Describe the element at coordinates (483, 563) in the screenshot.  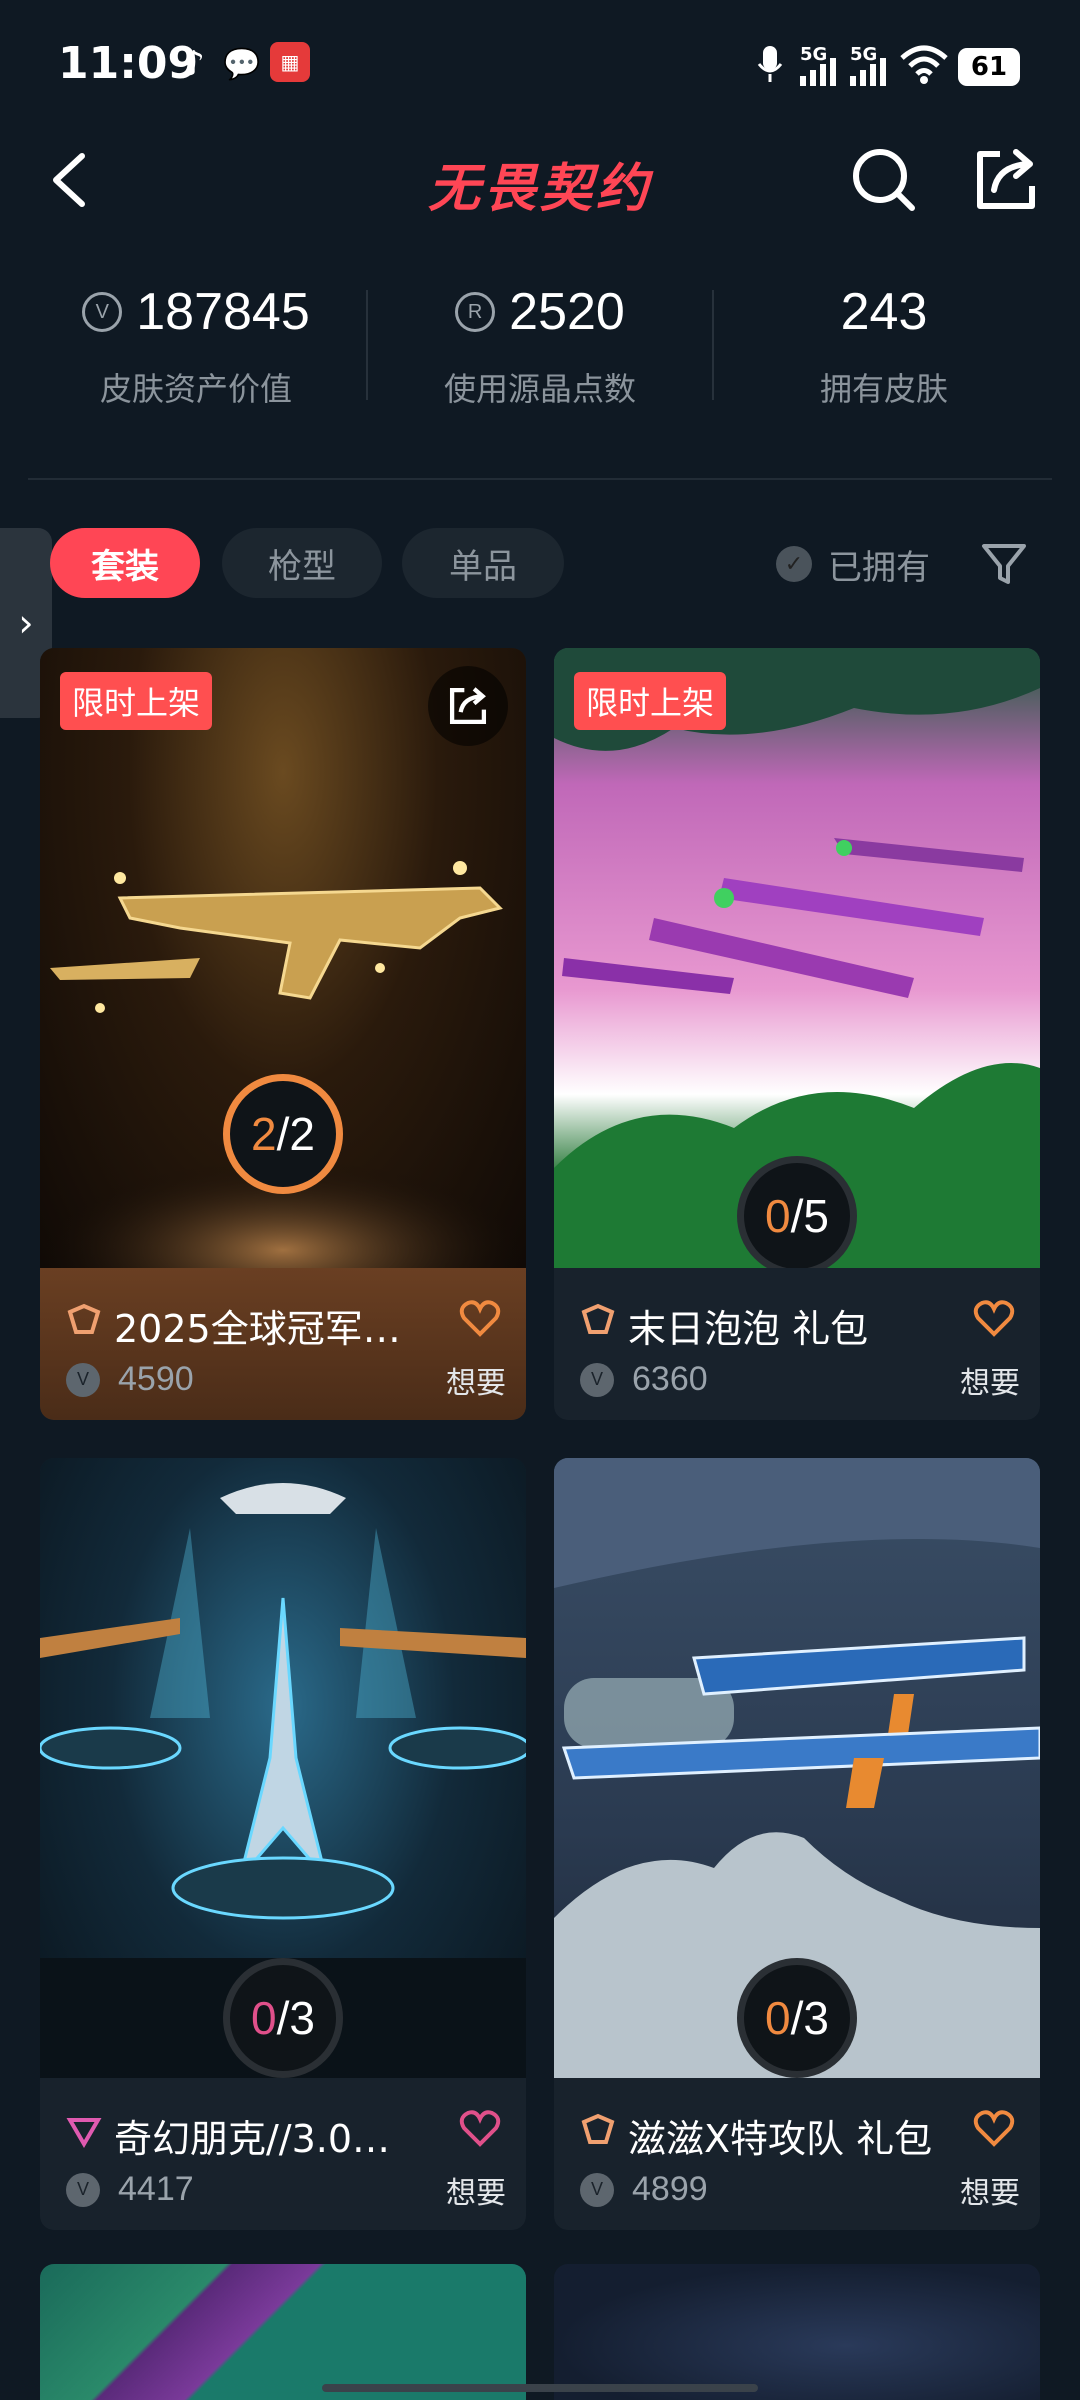
I see `tab-single-items: 单品` at that location.